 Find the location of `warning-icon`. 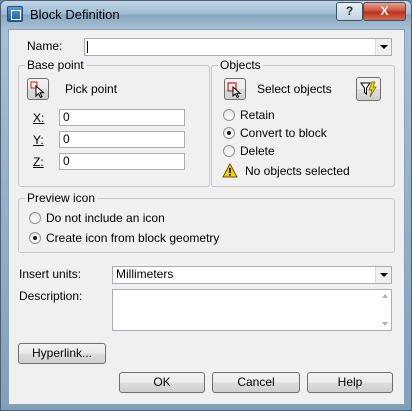

warning-icon is located at coordinates (230, 170).